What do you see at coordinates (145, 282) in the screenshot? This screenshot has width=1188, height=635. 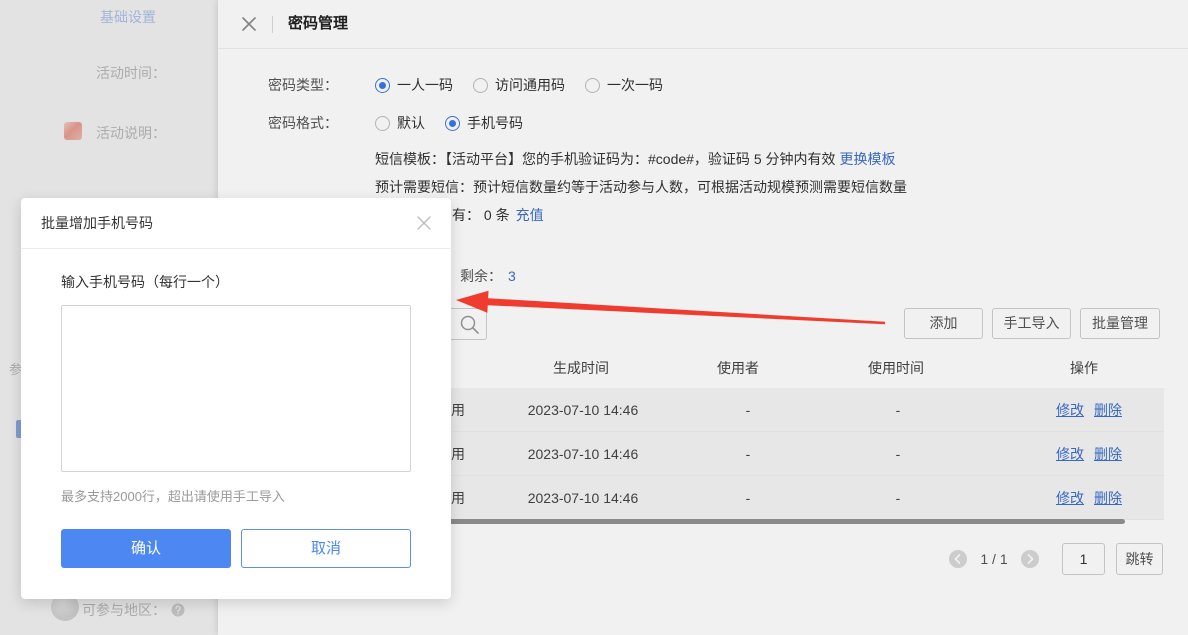 I see `phone-input-label: 输入手机号码（每行一个）` at bounding box center [145, 282].